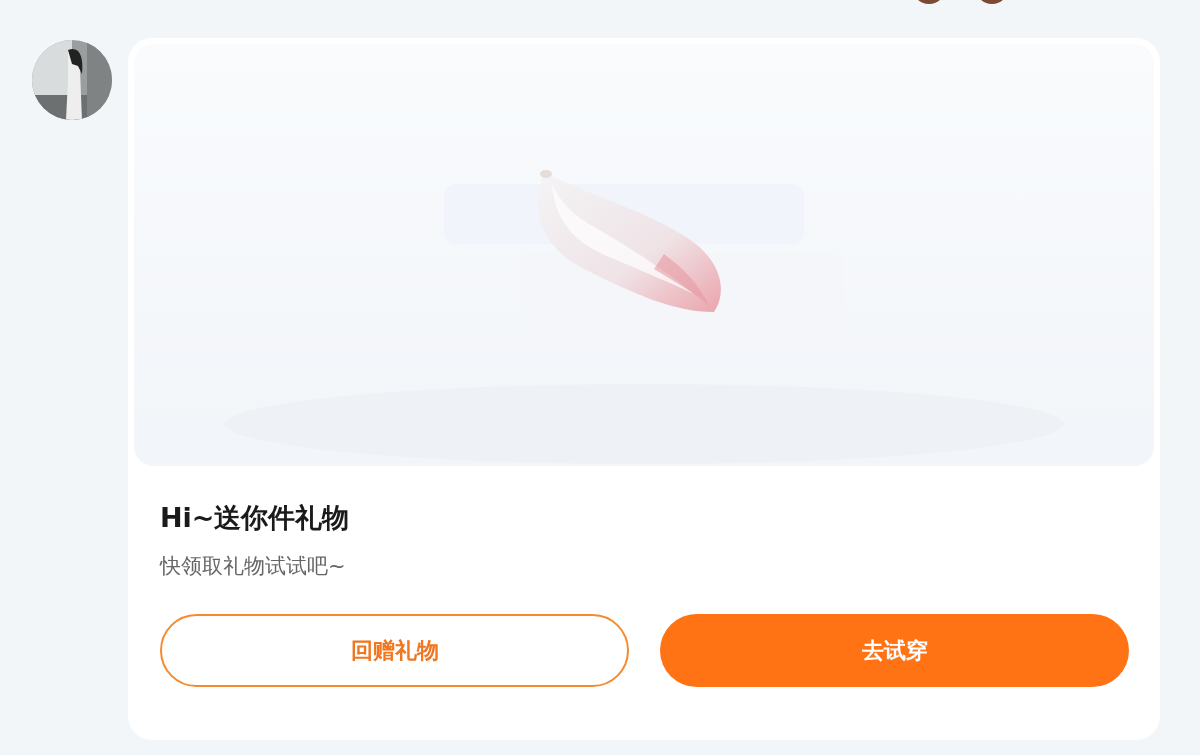 Image resolution: width=1200 pixels, height=755 pixels. Describe the element at coordinates (394, 650) in the screenshot. I see `return-gift-button: 回赠礼物` at that location.